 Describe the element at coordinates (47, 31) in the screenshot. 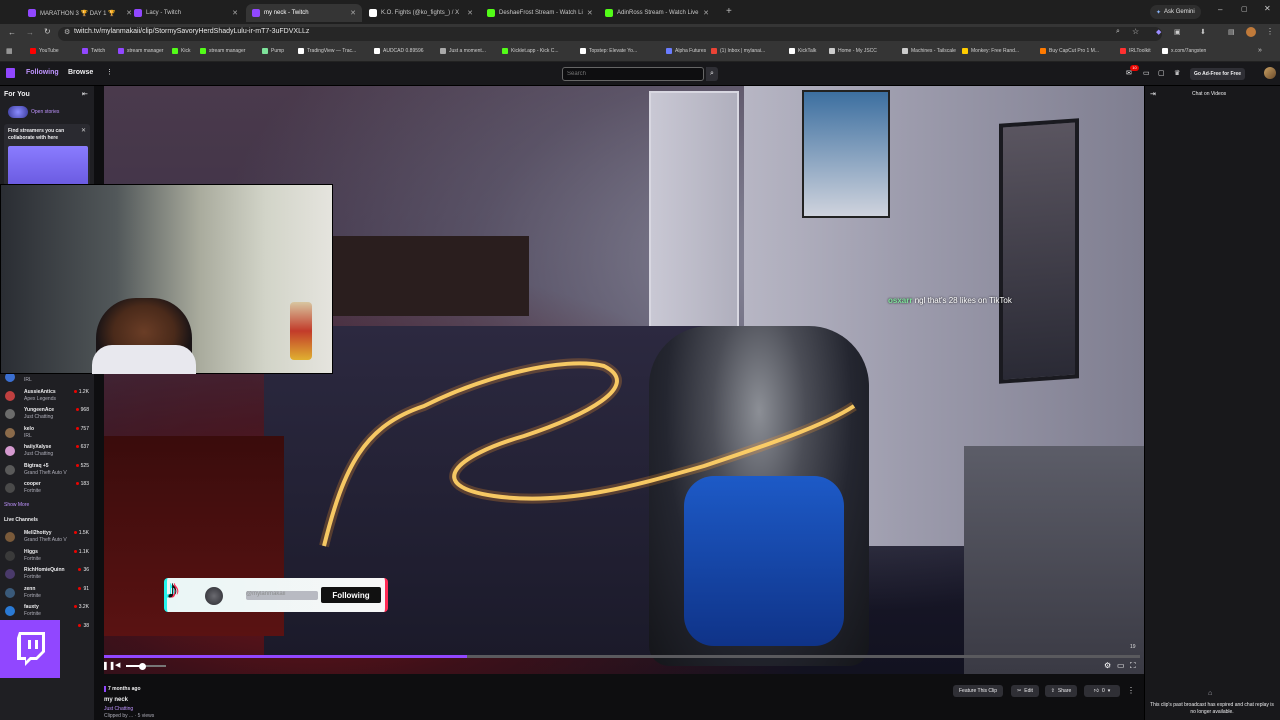

I see `reload-icon: ↻` at that location.